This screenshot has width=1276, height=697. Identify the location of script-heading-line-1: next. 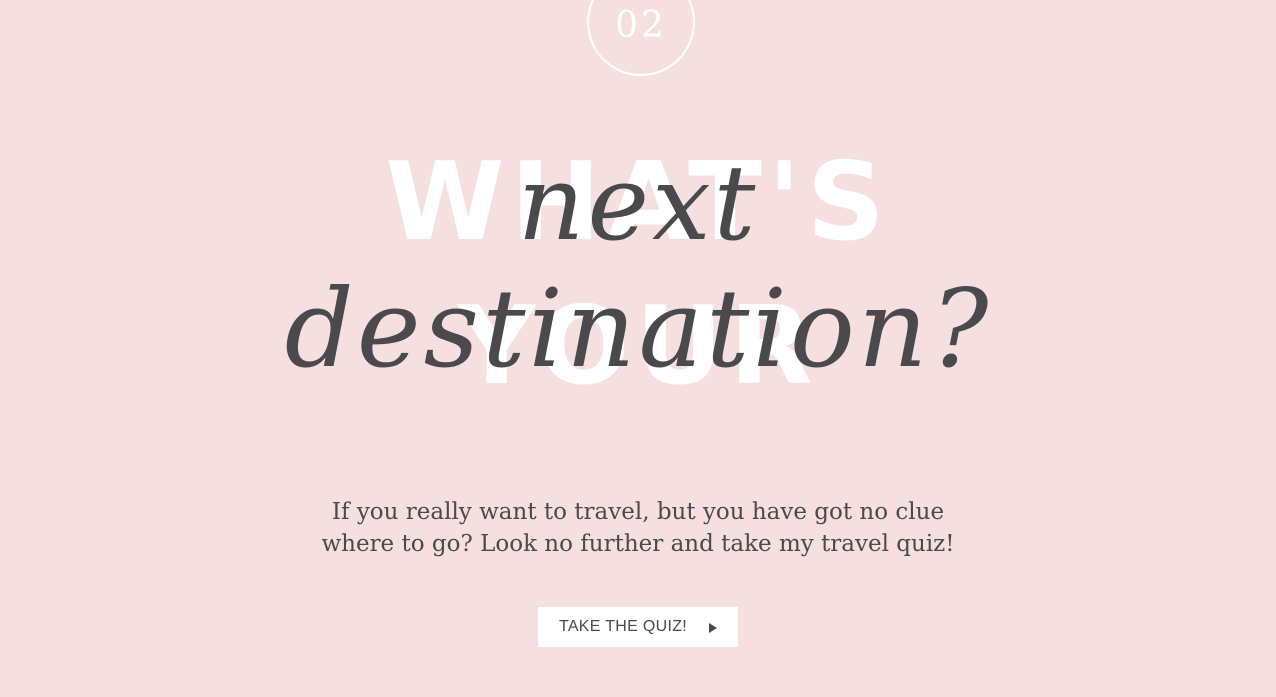
(638, 203).